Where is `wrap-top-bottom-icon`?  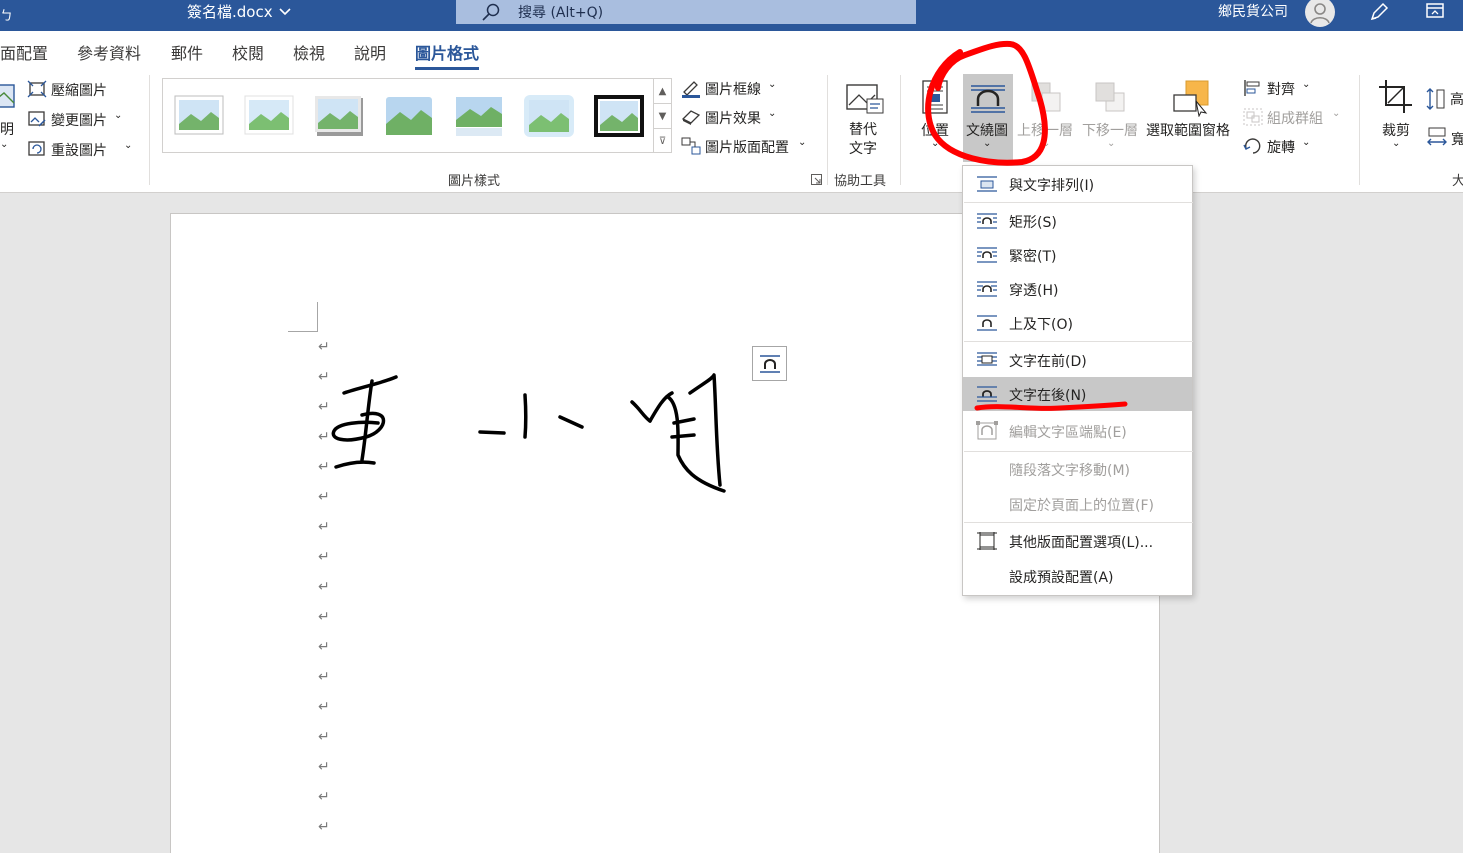
wrap-top-bottom-icon is located at coordinates (987, 323).